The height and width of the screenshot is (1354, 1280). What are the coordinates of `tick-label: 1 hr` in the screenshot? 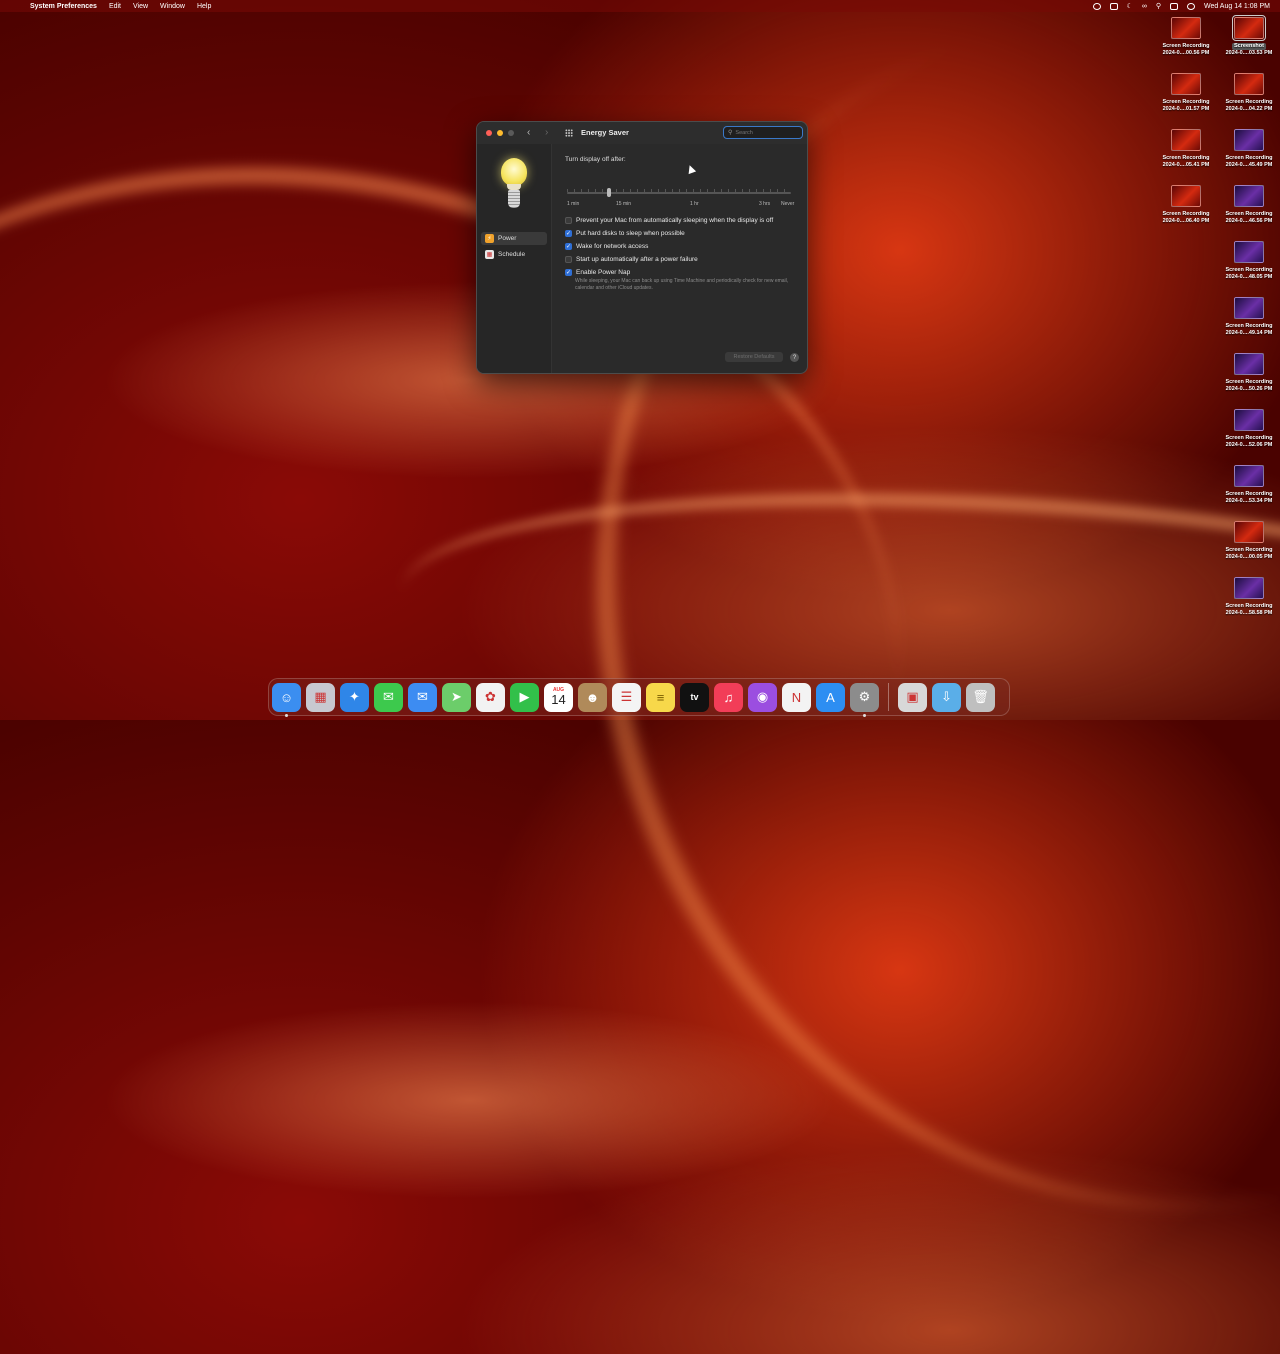 It's located at (694, 204).